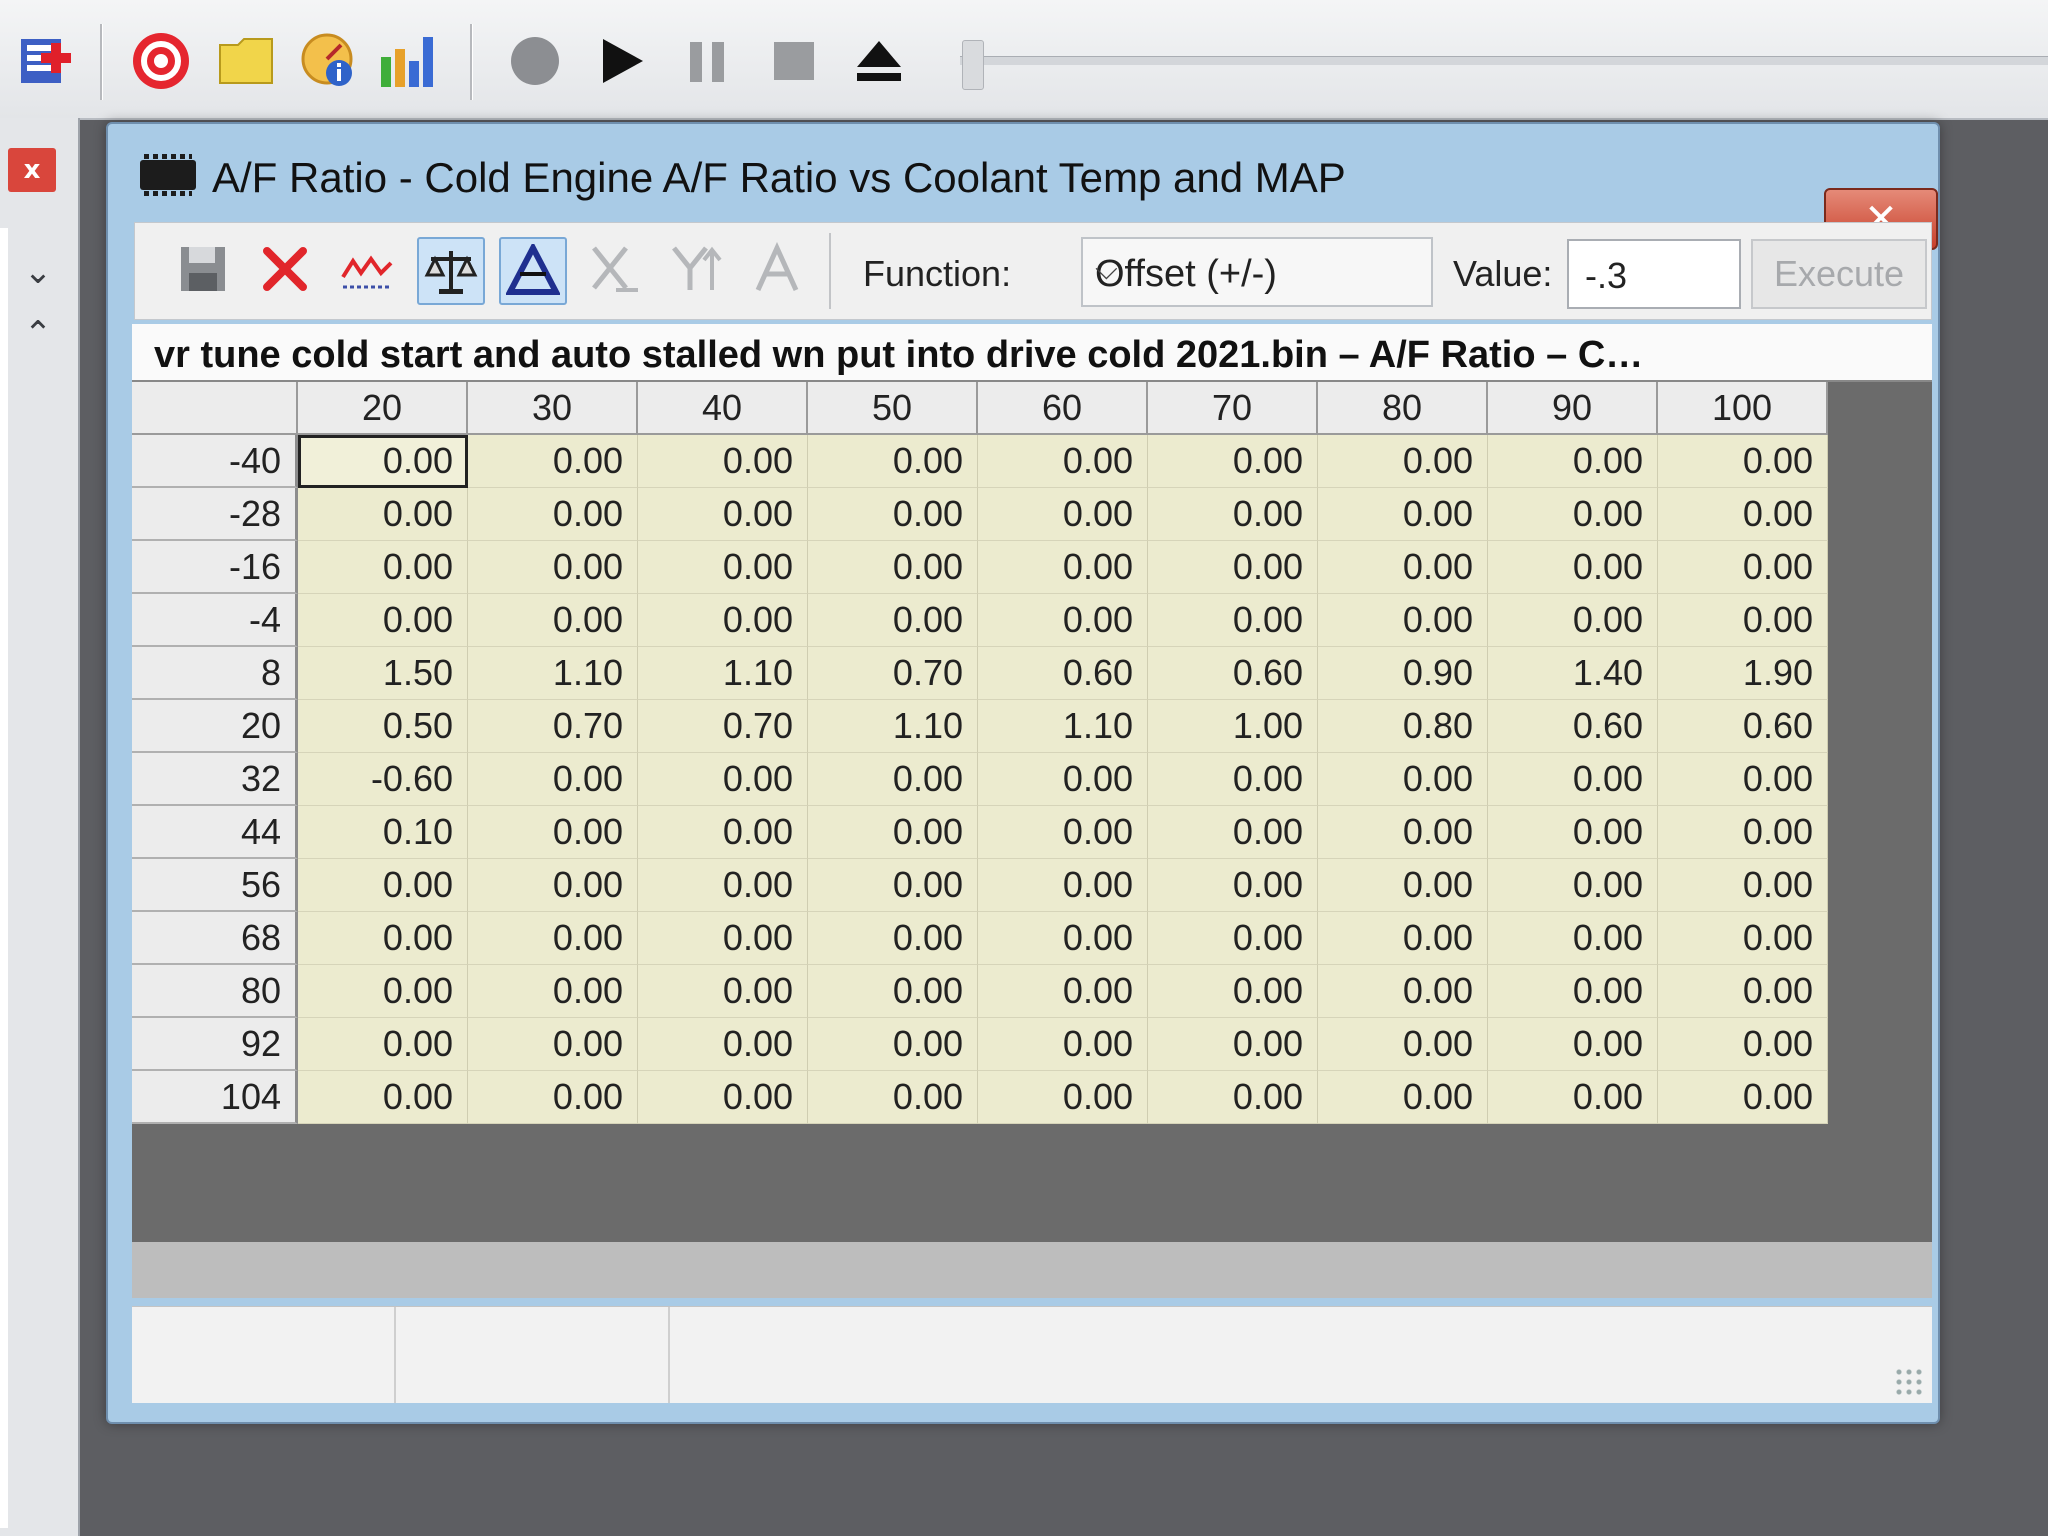 The image size is (2048, 1536). I want to click on value-input: -.3, so click(1654, 274).